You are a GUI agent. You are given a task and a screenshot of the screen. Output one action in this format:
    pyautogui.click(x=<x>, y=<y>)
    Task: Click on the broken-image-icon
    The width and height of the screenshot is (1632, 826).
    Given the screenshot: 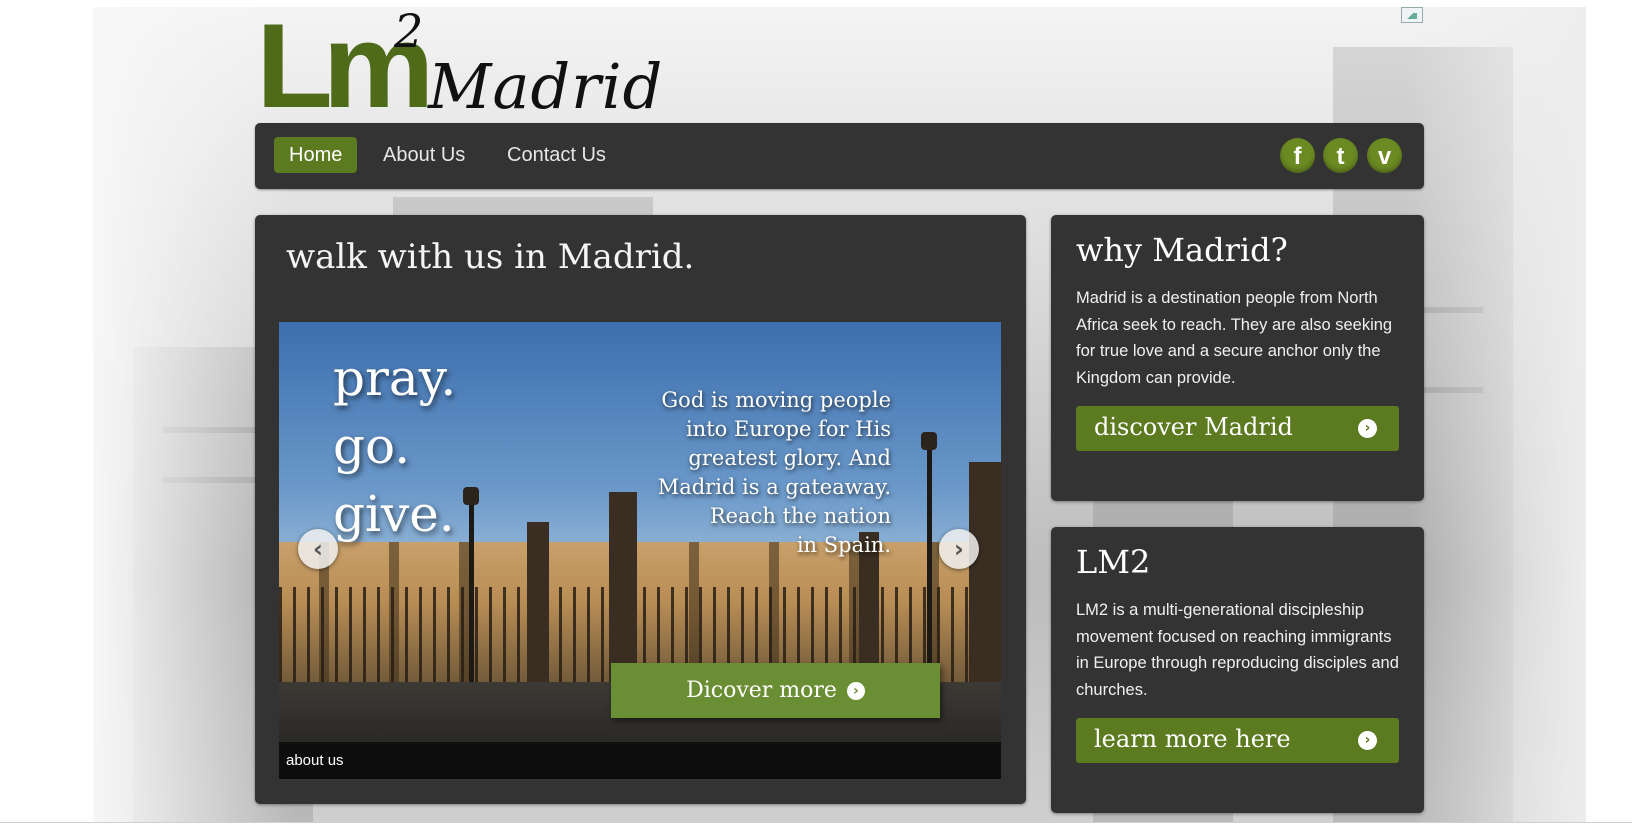 What is the action you would take?
    pyautogui.click(x=1412, y=15)
    